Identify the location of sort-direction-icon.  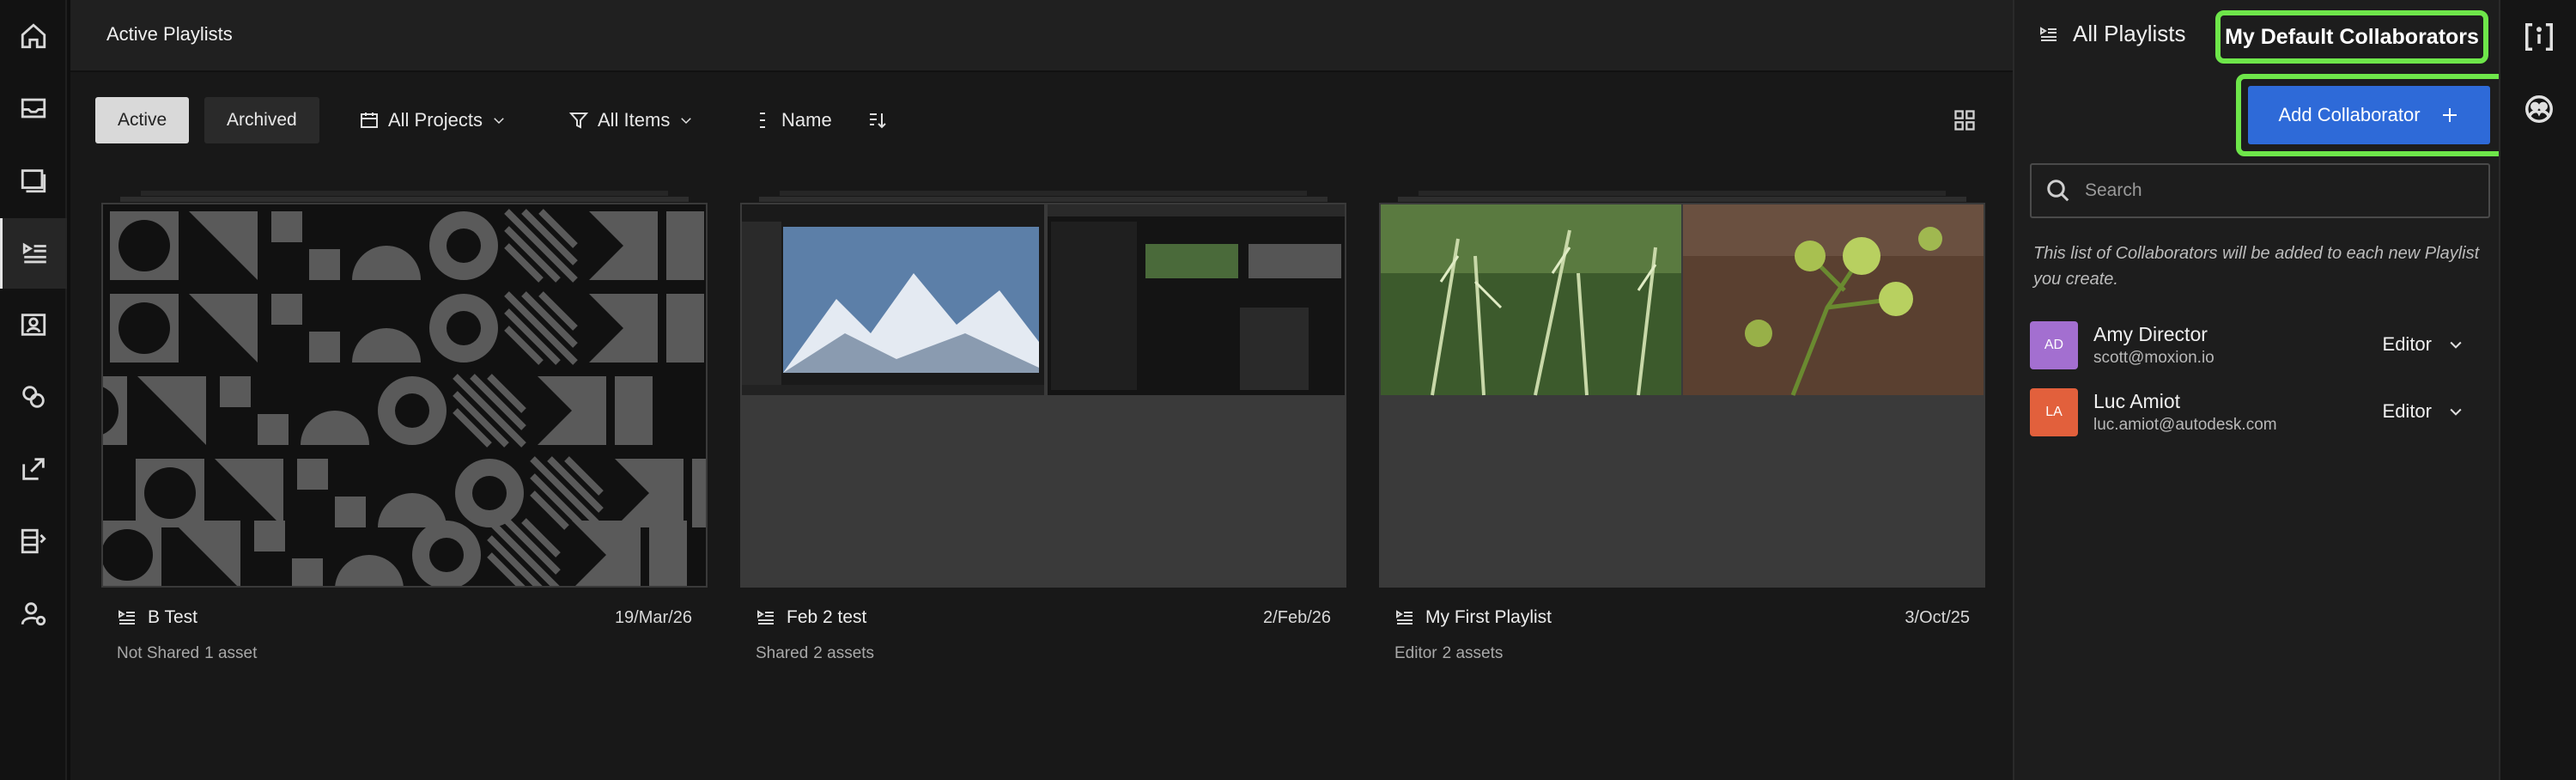
(878, 121).